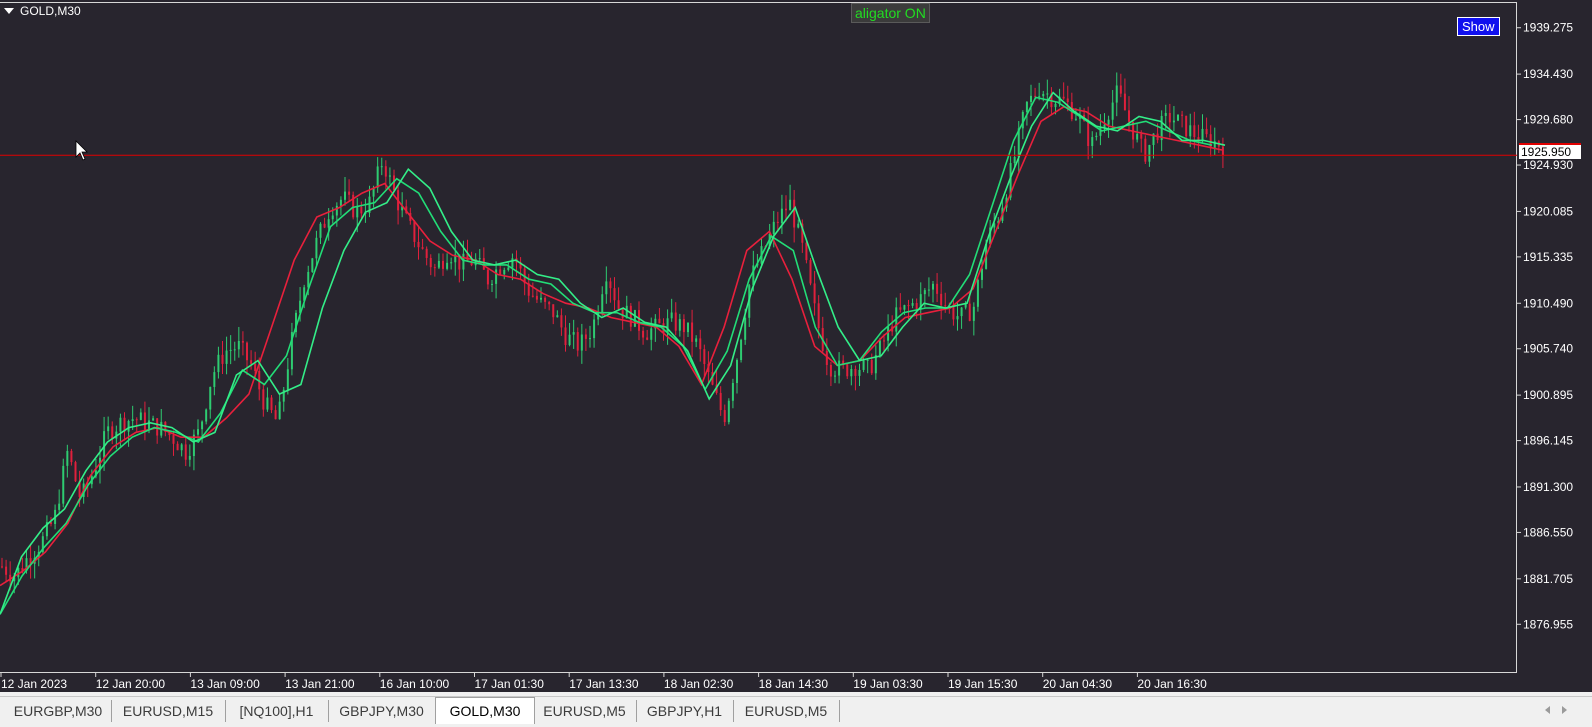 The height and width of the screenshot is (727, 1592). I want to click on scroll-right-icon, so click(1565, 710).